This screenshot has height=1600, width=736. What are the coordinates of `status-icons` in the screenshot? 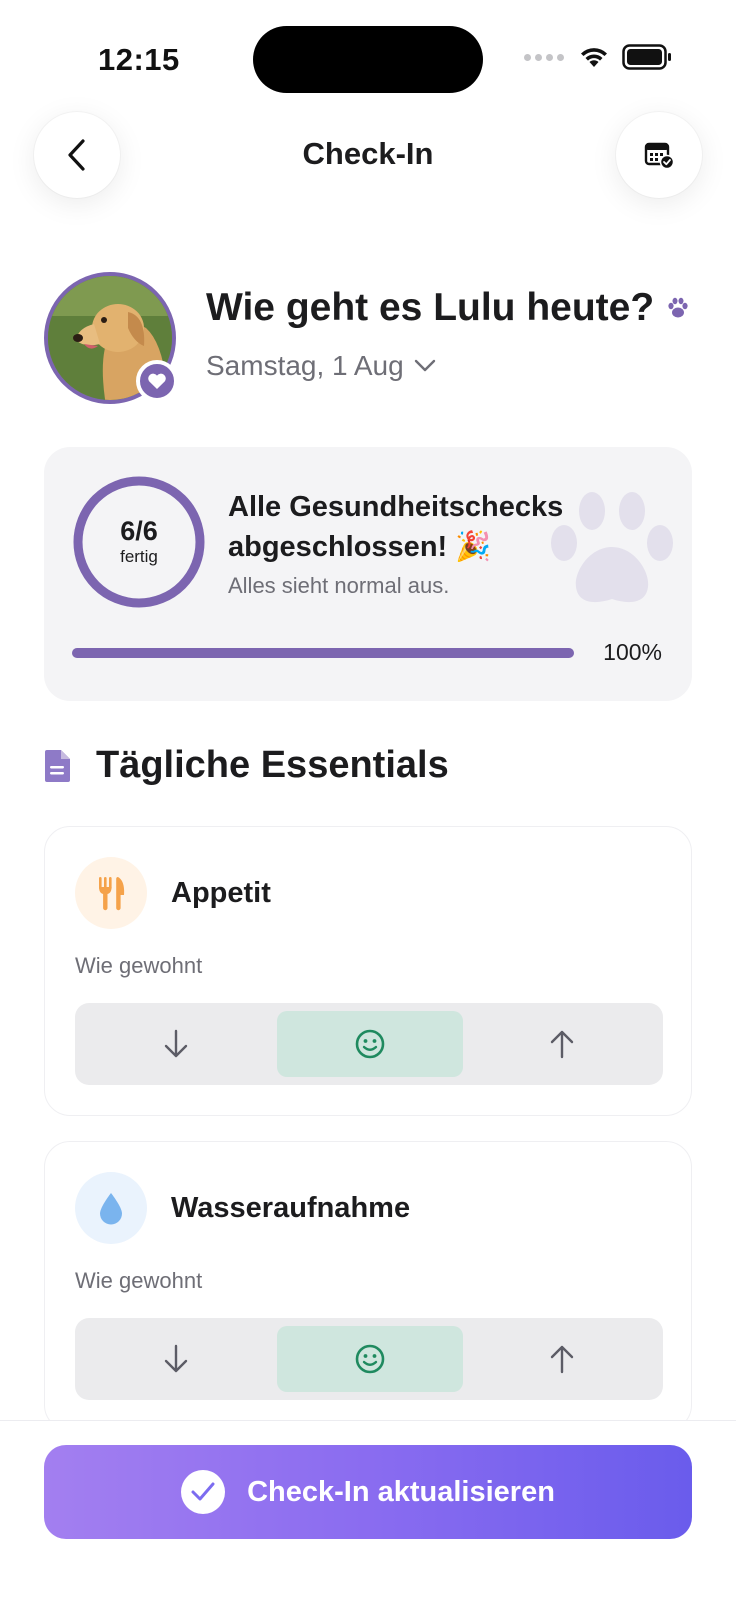 It's located at (598, 57).